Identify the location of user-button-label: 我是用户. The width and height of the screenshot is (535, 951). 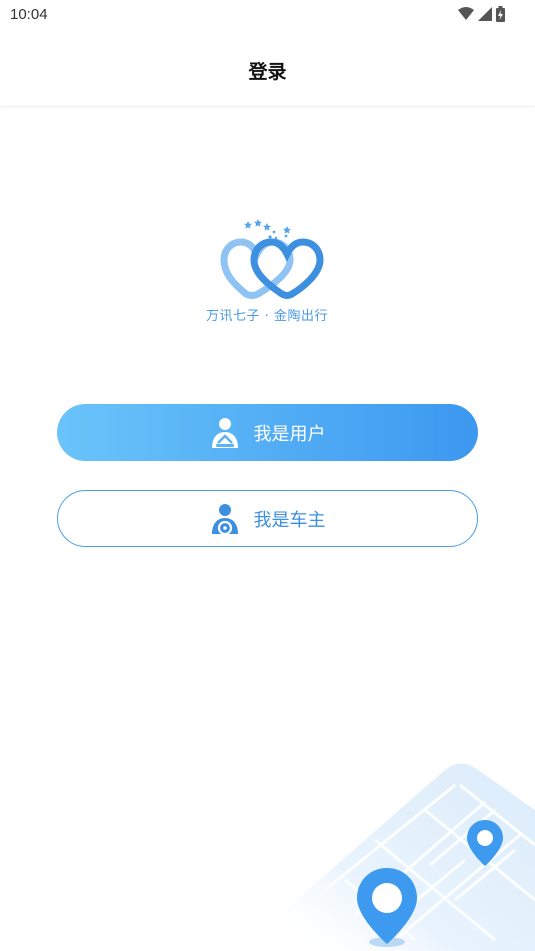
(289, 434).